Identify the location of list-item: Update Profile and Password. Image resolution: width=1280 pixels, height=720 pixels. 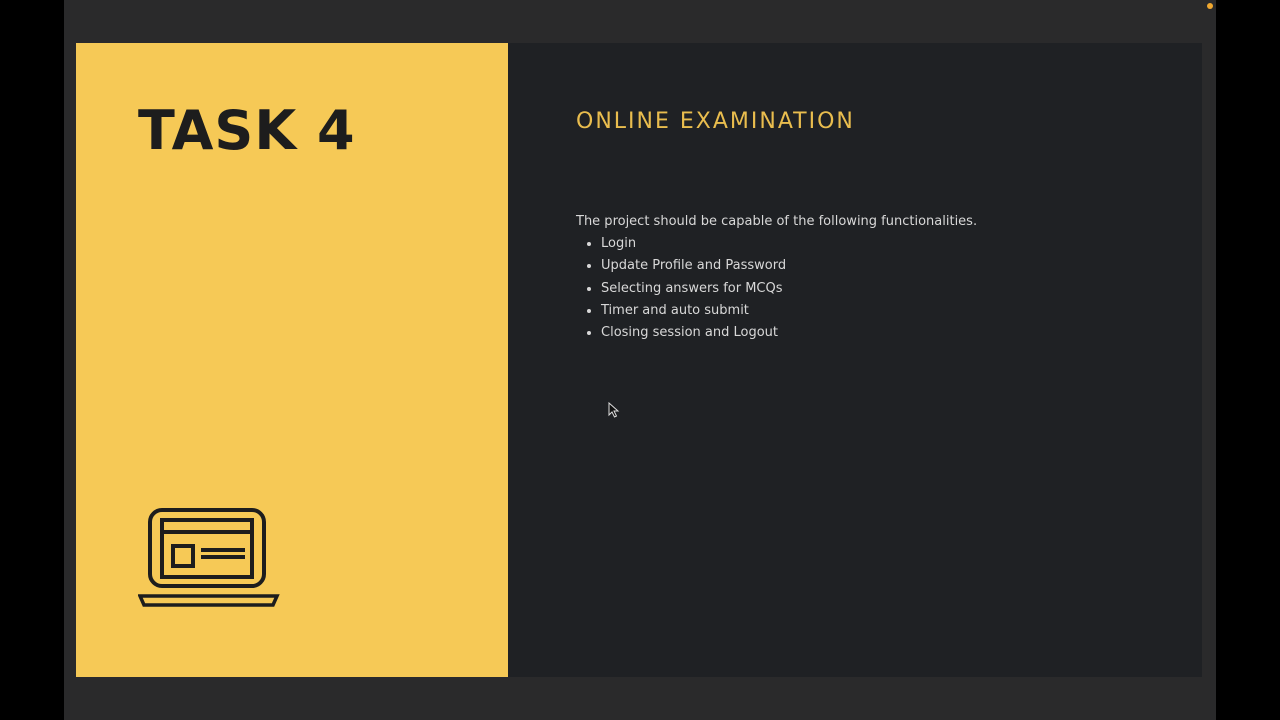
(693, 266).